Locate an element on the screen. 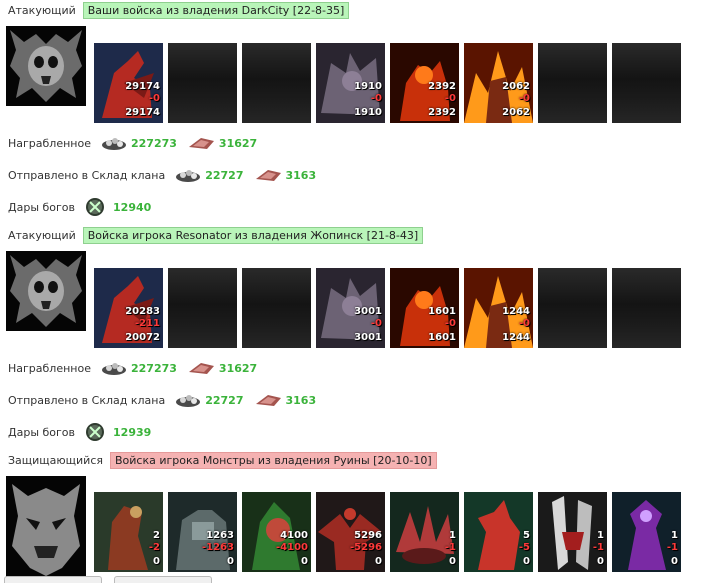 The width and height of the screenshot is (716, 583). unit-count: 2392 is located at coordinates (442, 86).